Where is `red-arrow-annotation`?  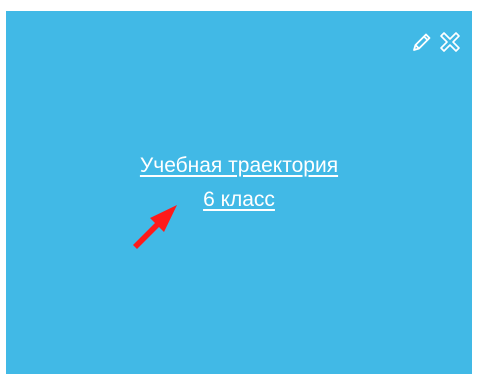 red-arrow-annotation is located at coordinates (155, 227).